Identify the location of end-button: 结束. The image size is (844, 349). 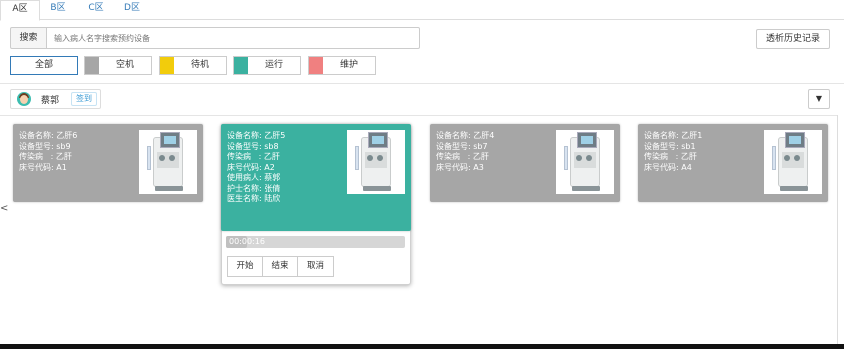
(280, 266).